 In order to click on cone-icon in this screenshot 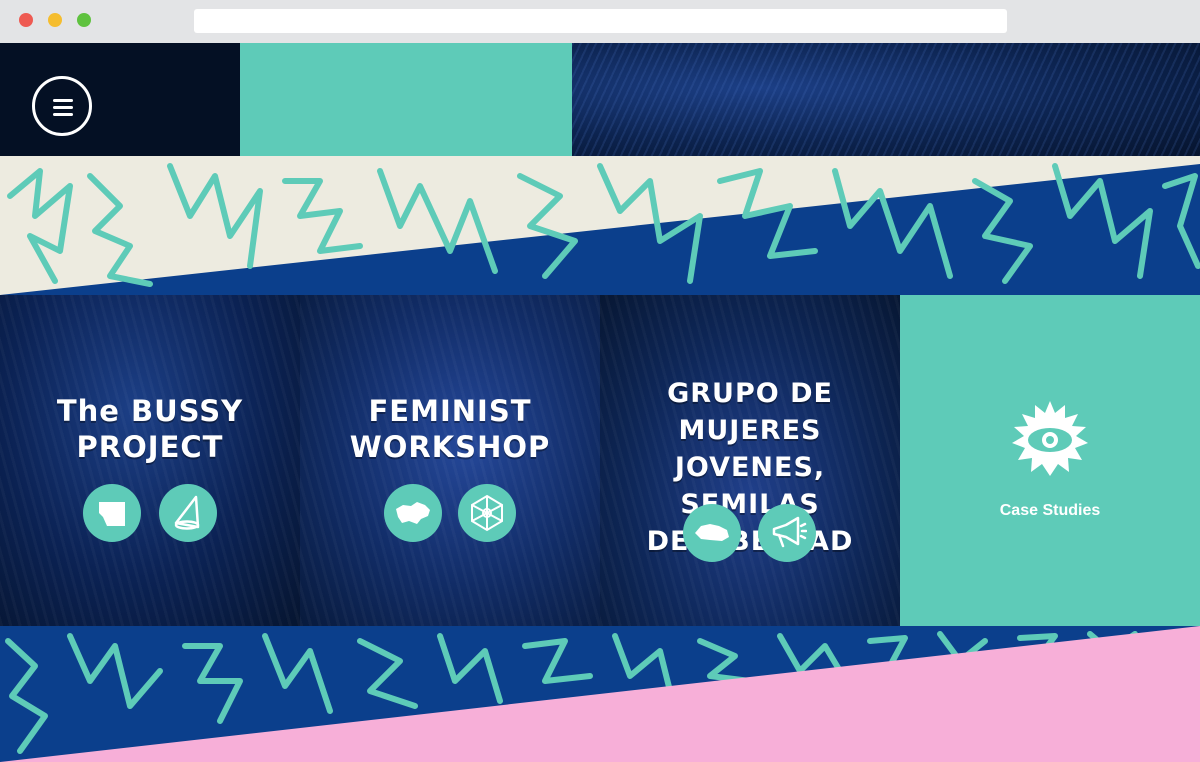, I will do `click(188, 513)`.